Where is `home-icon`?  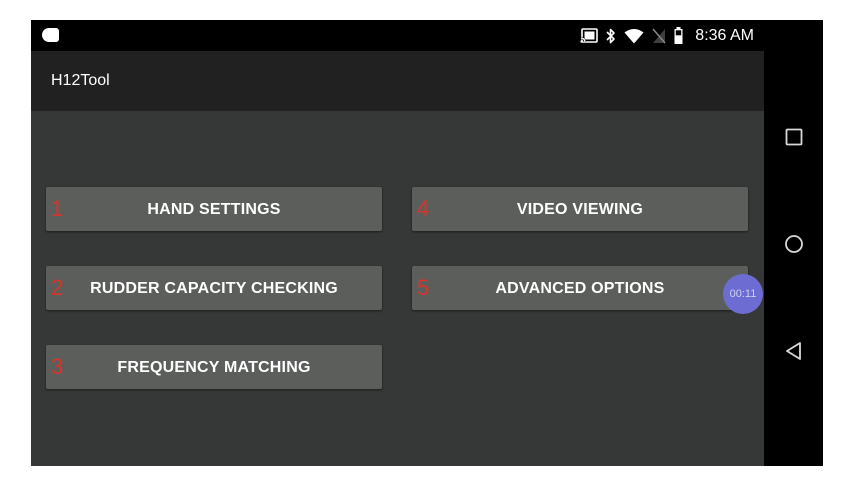
home-icon is located at coordinates (794, 244).